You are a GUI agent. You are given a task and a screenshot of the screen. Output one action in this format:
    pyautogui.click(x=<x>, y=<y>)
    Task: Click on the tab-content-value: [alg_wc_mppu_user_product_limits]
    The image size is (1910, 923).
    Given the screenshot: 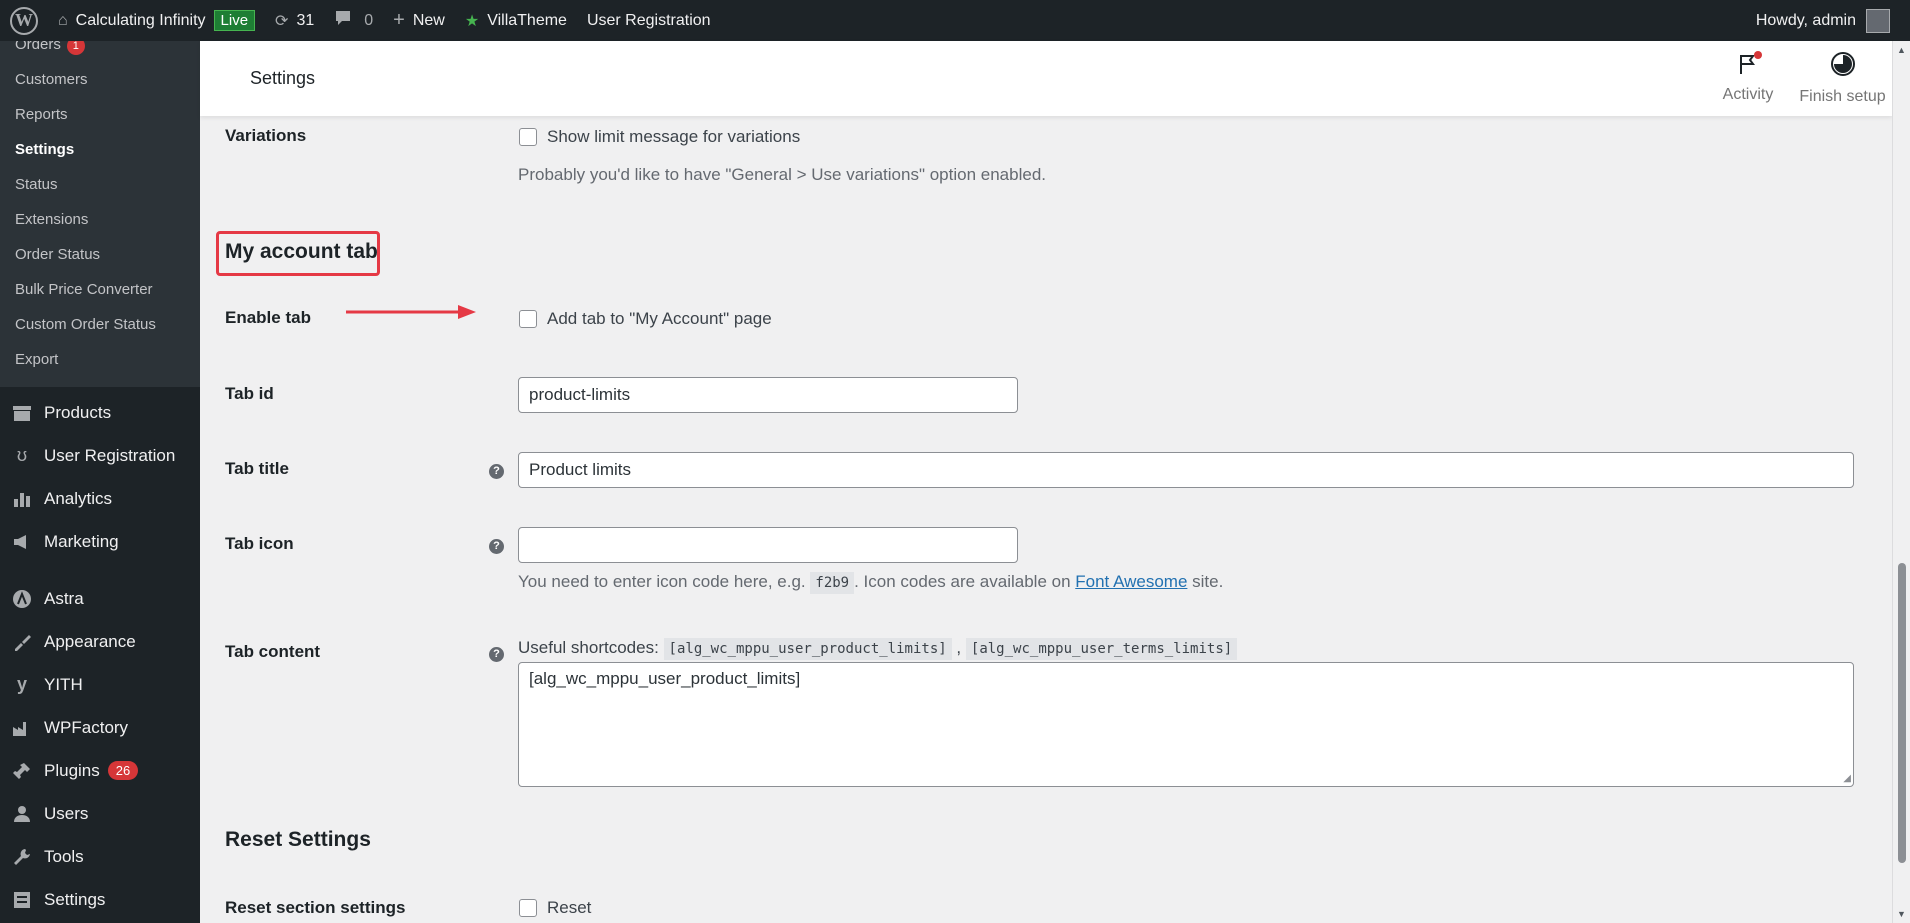 What is the action you would take?
    pyautogui.click(x=665, y=678)
    